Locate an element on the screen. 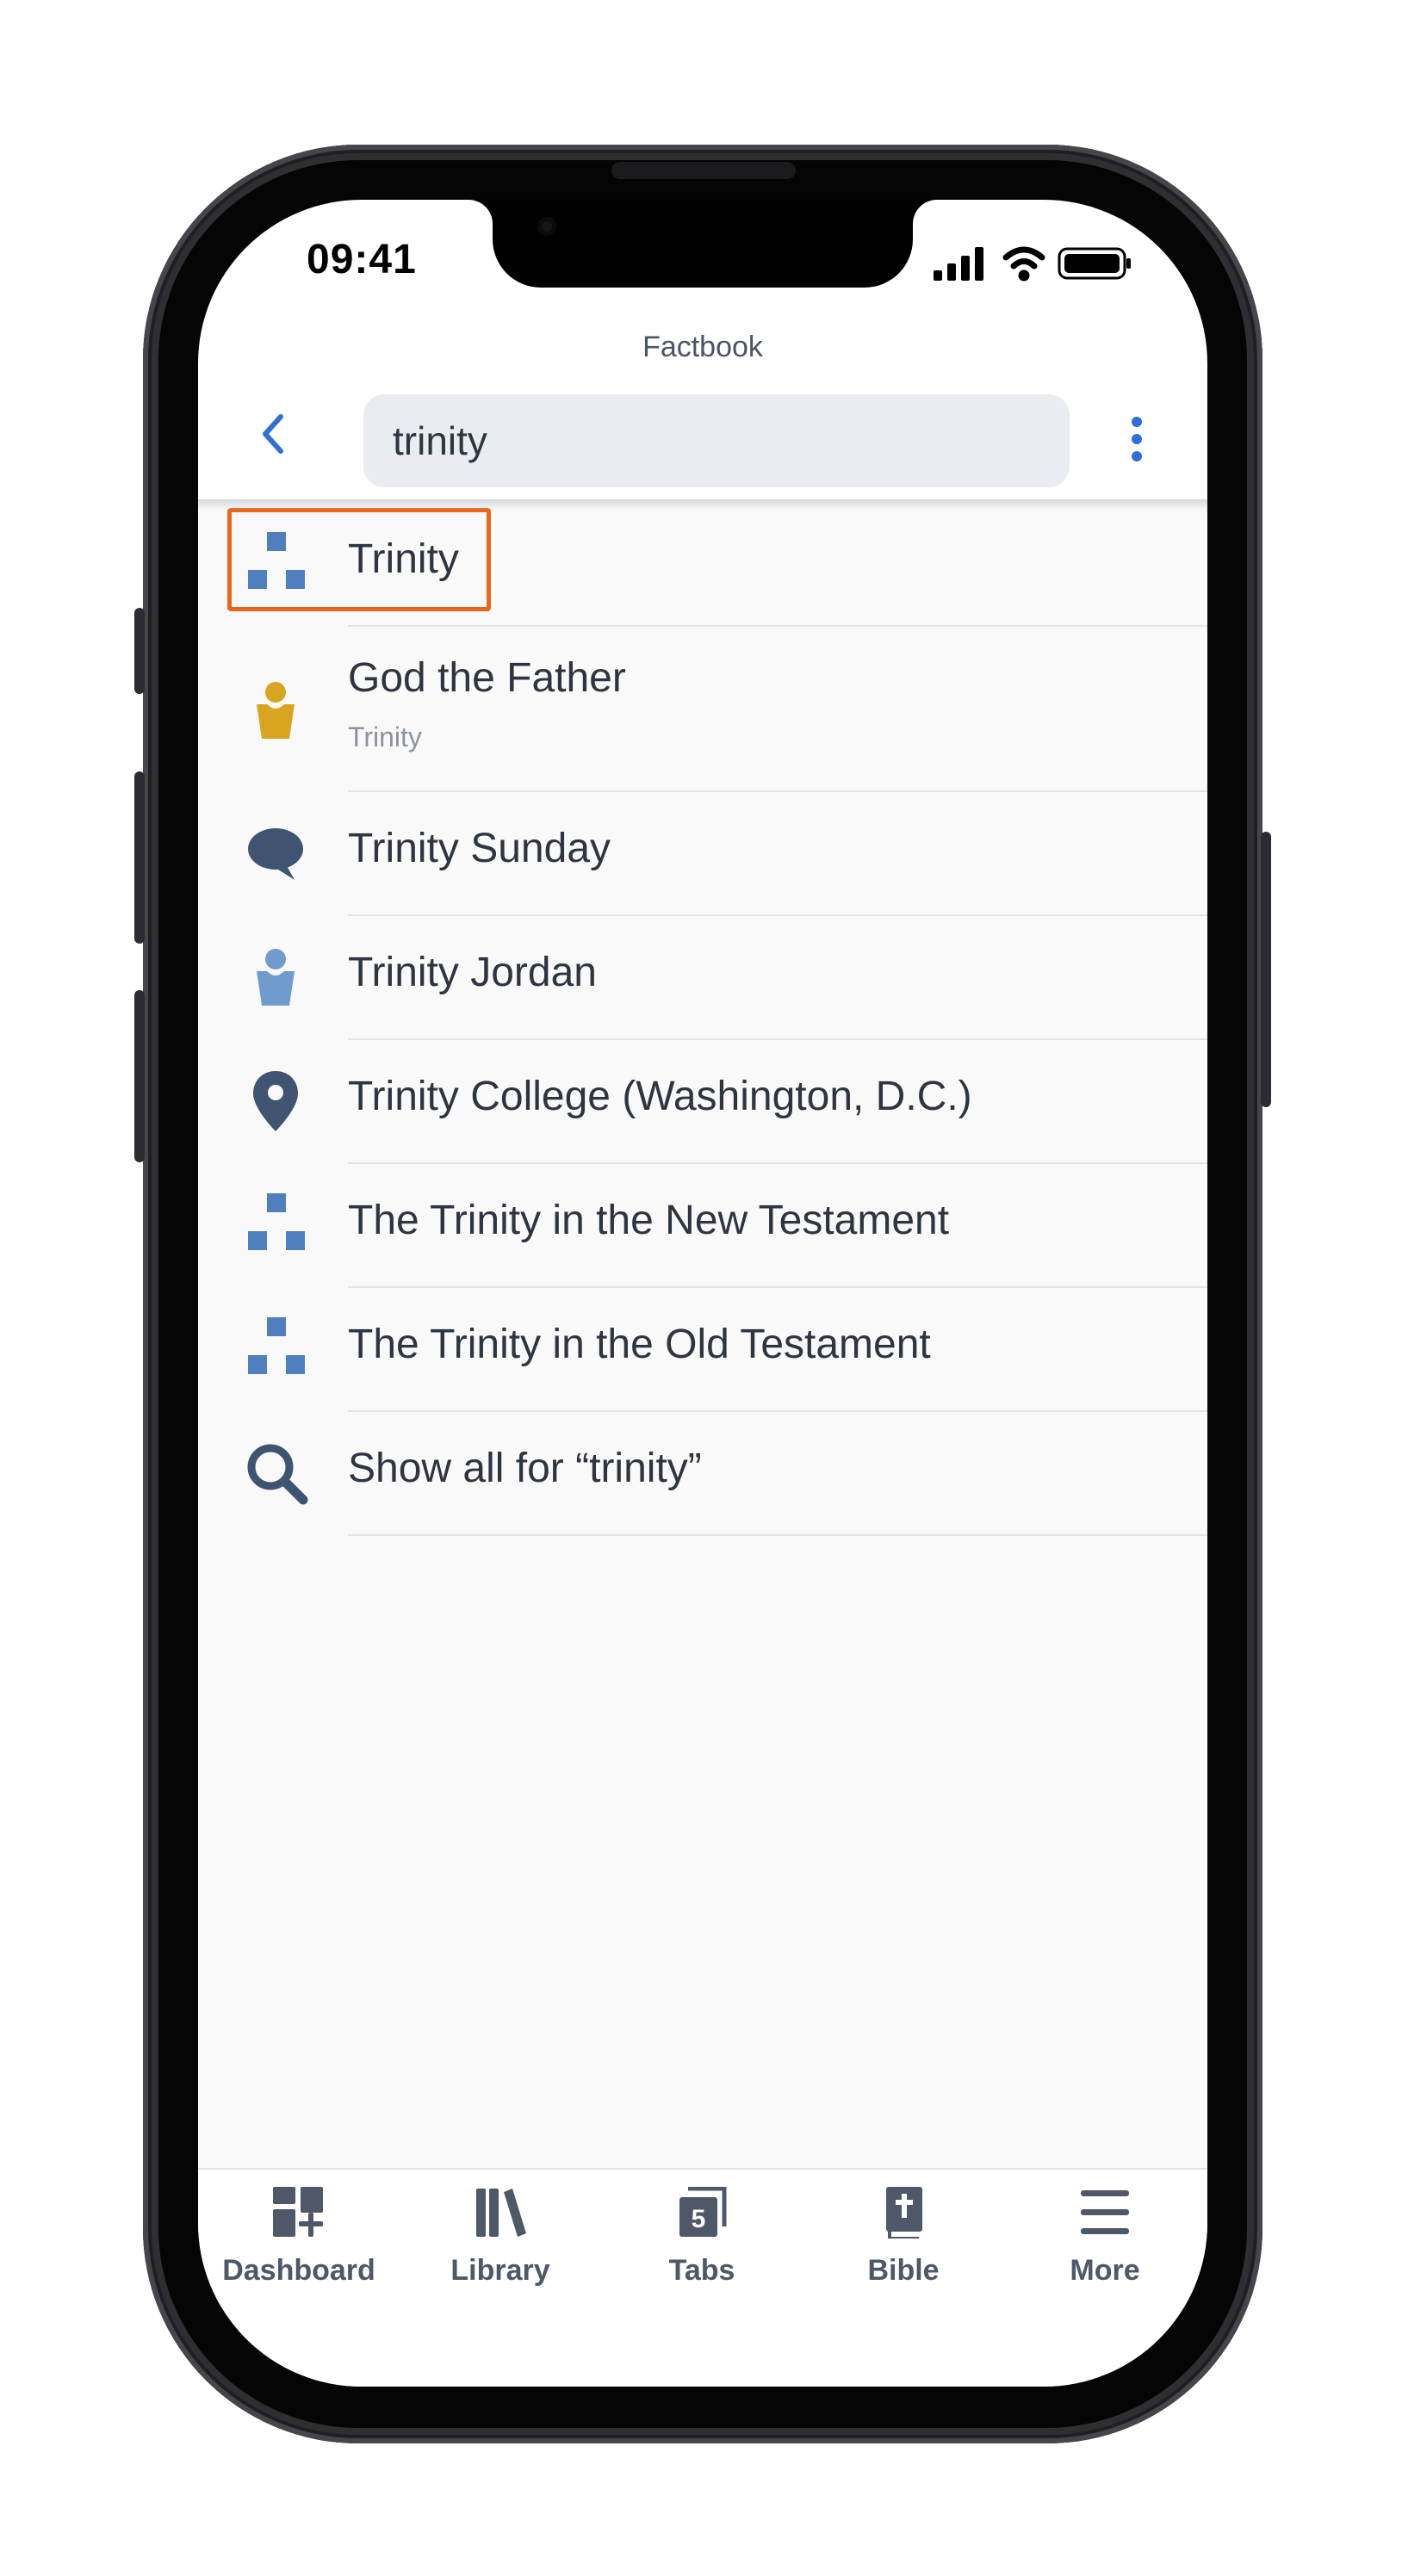  volume-down-button is located at coordinates (139, 1076).